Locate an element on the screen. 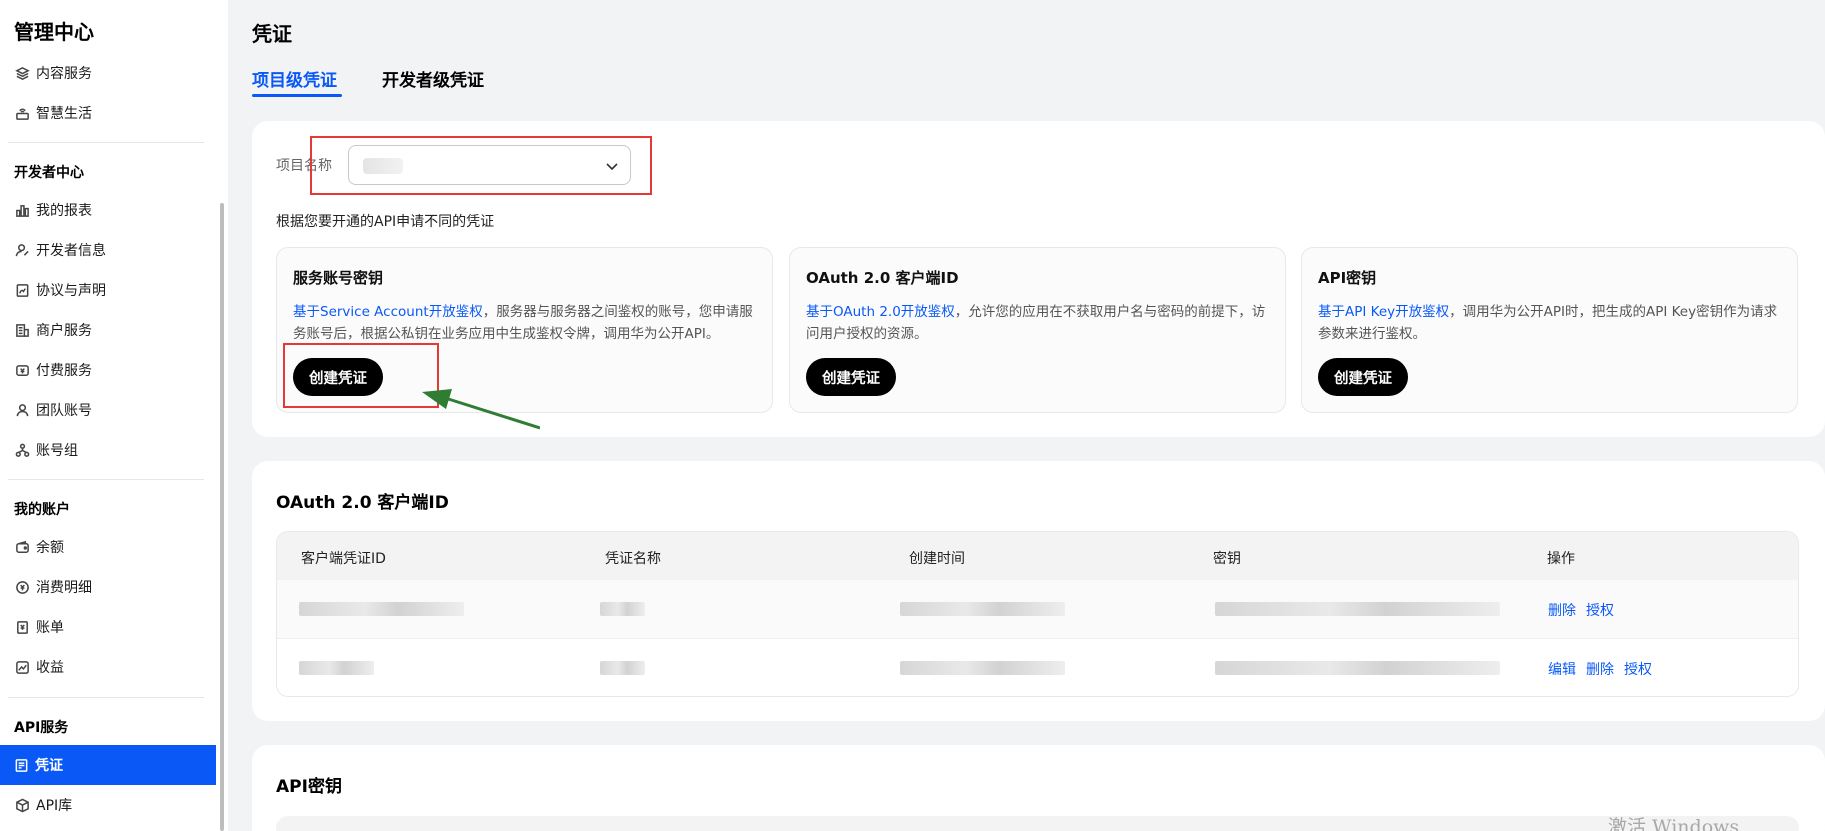 This screenshot has width=1825, height=831. group-icon is located at coordinates (22, 450).